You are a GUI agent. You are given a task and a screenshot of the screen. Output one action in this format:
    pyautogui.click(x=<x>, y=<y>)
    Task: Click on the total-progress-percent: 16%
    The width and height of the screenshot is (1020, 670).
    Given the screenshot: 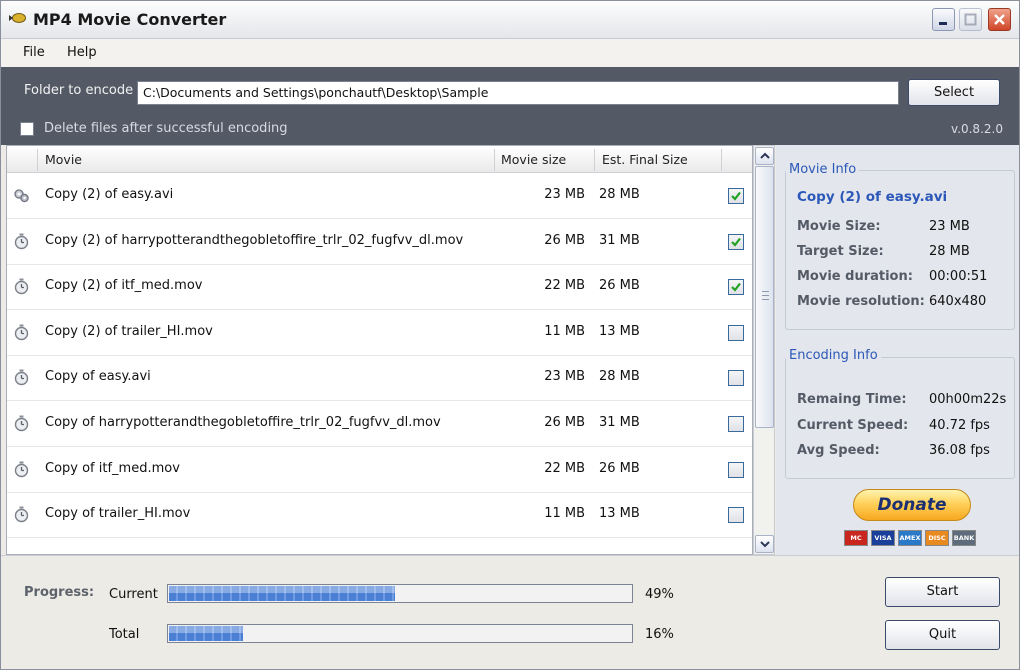 What is the action you would take?
    pyautogui.click(x=659, y=634)
    